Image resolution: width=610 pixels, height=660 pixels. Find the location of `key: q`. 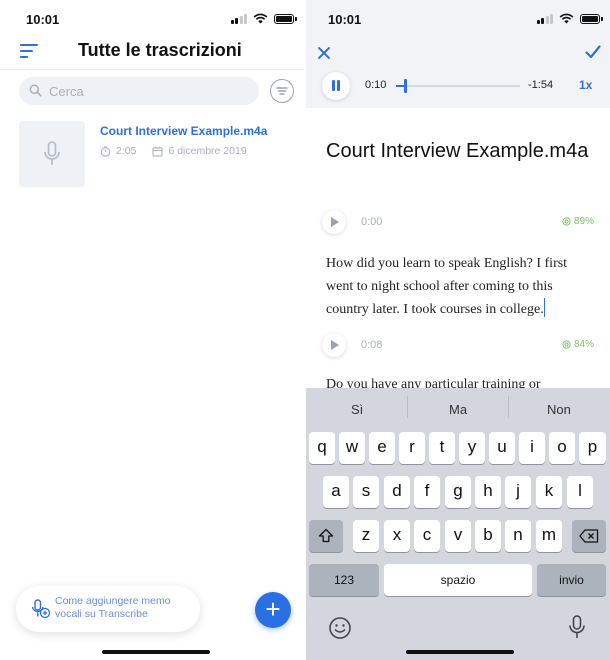

key: q is located at coordinates (322, 448).